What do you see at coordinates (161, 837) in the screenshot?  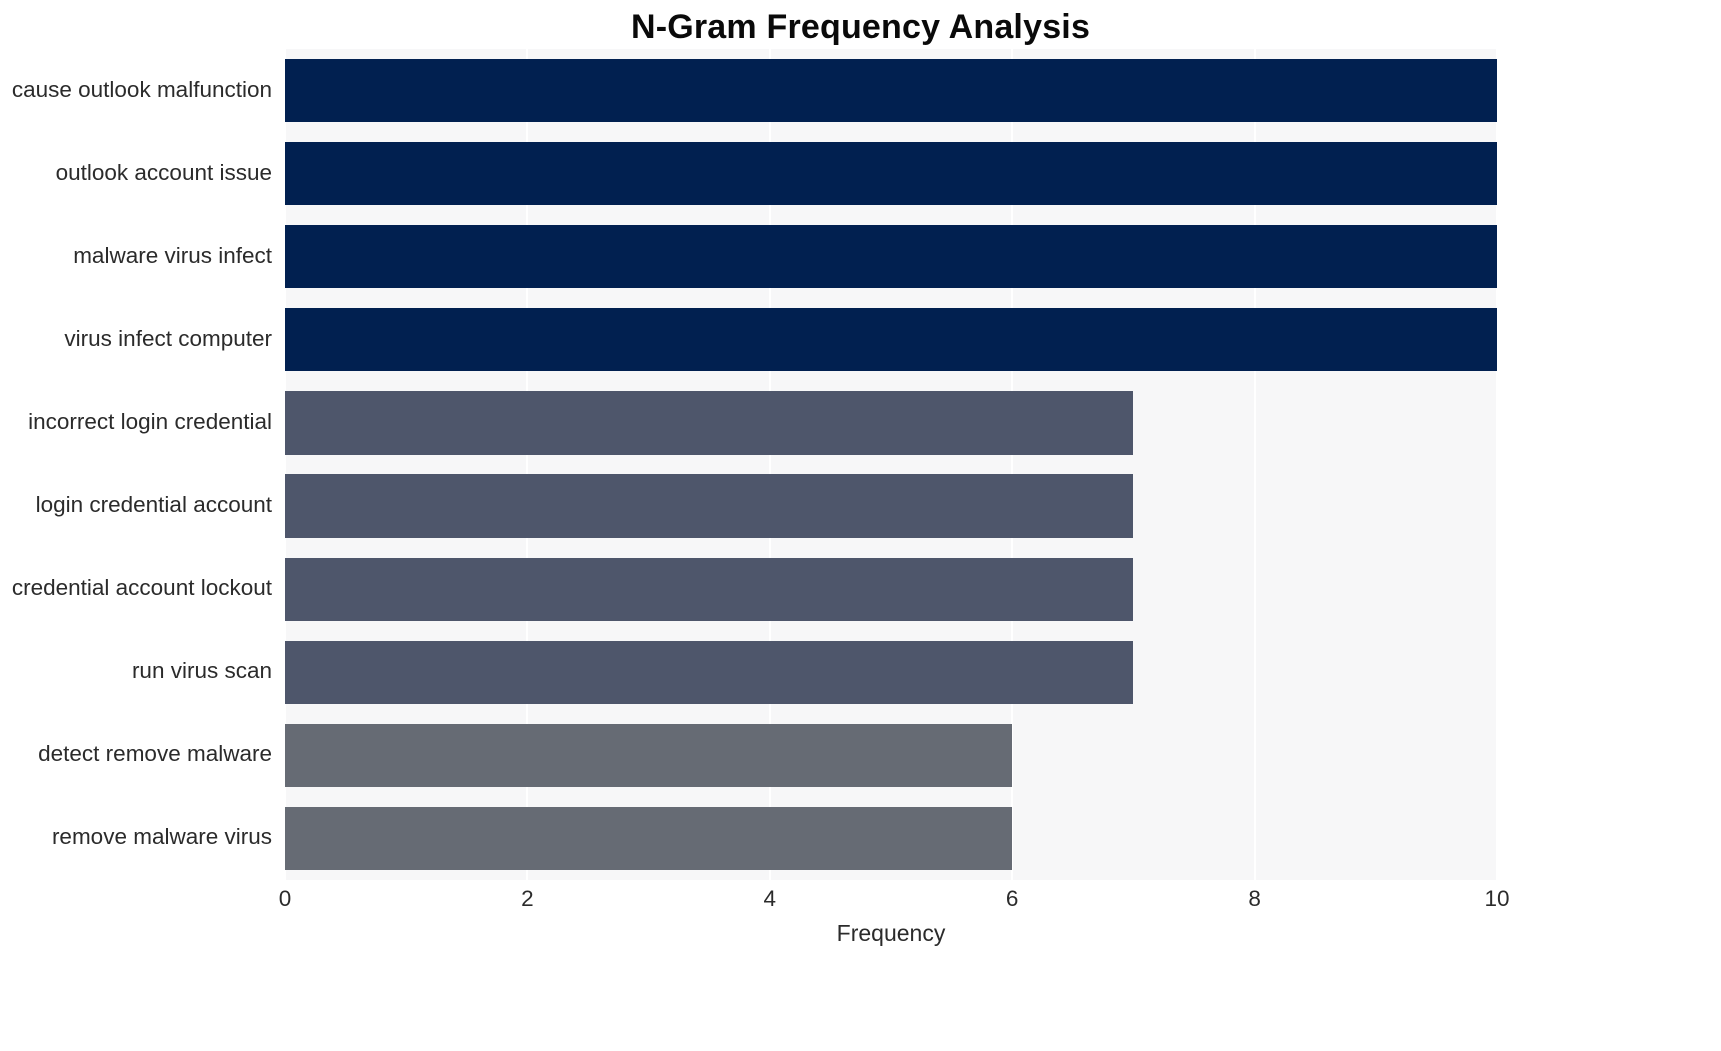 I see `y-axis-label: remove malware virus` at bounding box center [161, 837].